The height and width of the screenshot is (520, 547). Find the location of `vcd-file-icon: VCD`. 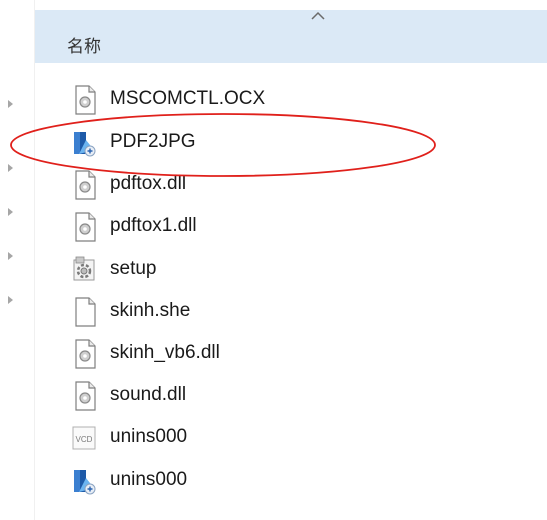

vcd-file-icon: VCD is located at coordinates (84, 438).